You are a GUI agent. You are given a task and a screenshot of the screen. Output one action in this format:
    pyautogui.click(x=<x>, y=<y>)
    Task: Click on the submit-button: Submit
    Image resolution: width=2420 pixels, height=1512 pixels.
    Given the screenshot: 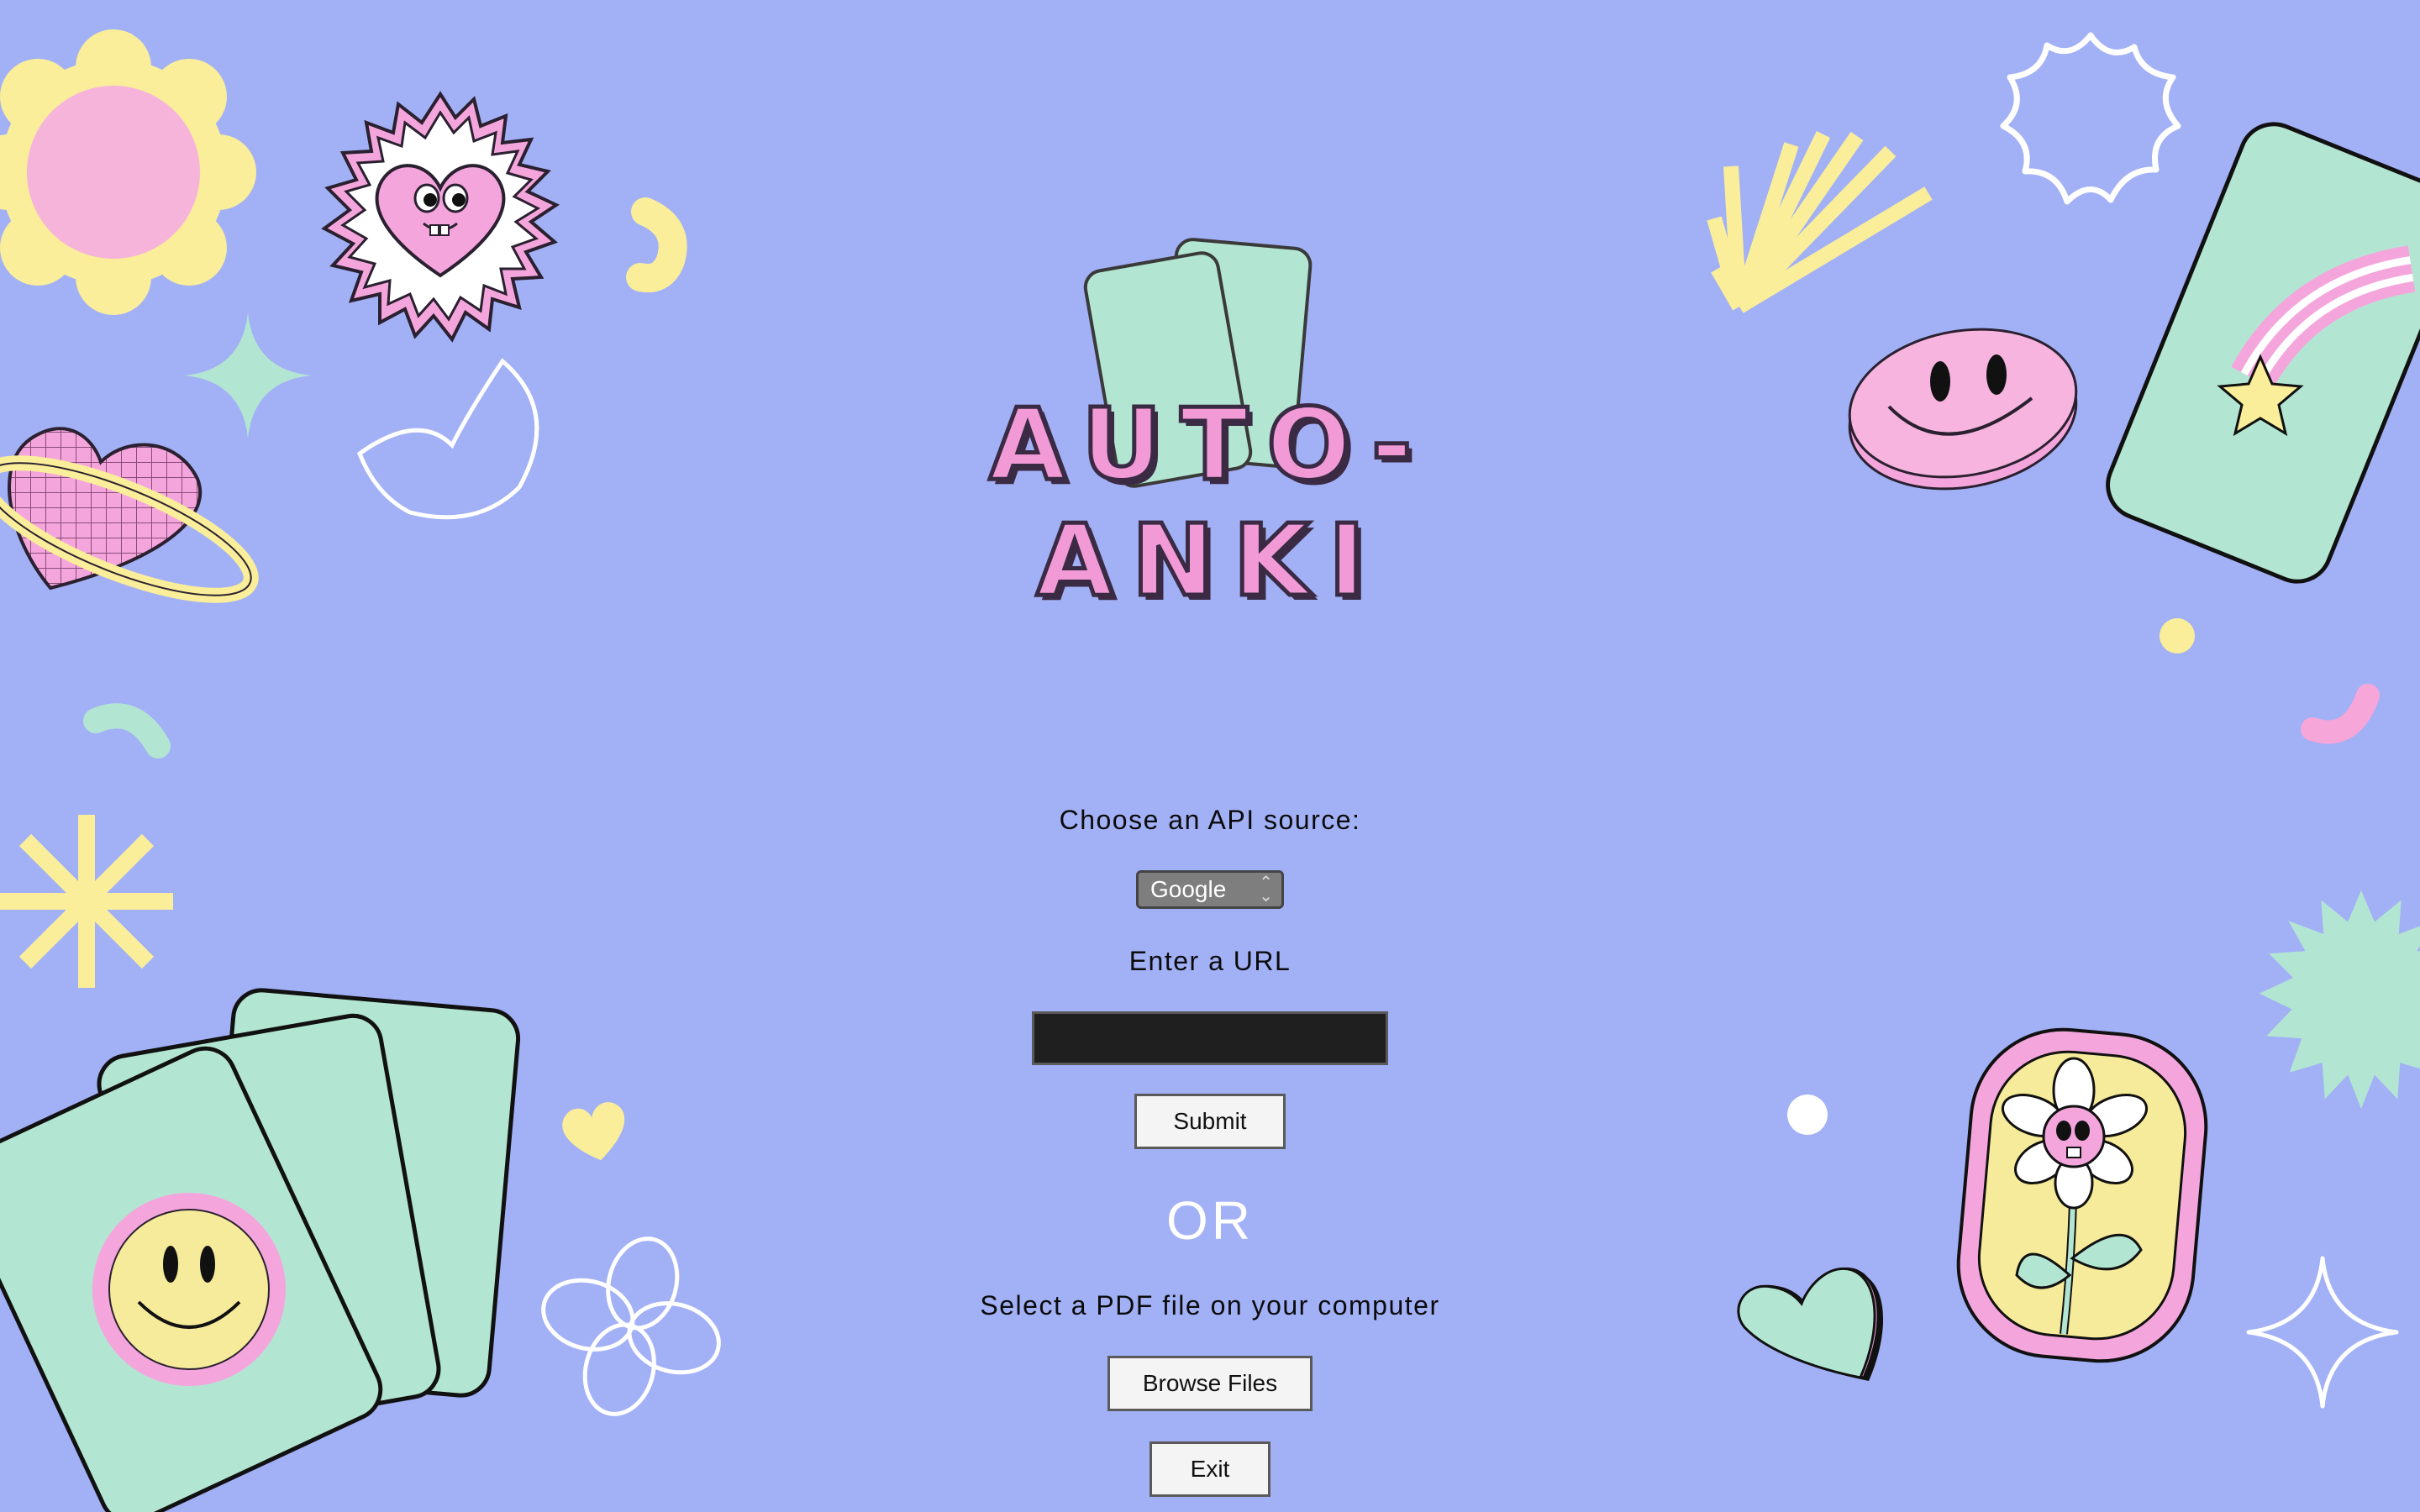 What is the action you would take?
    pyautogui.click(x=1210, y=1121)
    